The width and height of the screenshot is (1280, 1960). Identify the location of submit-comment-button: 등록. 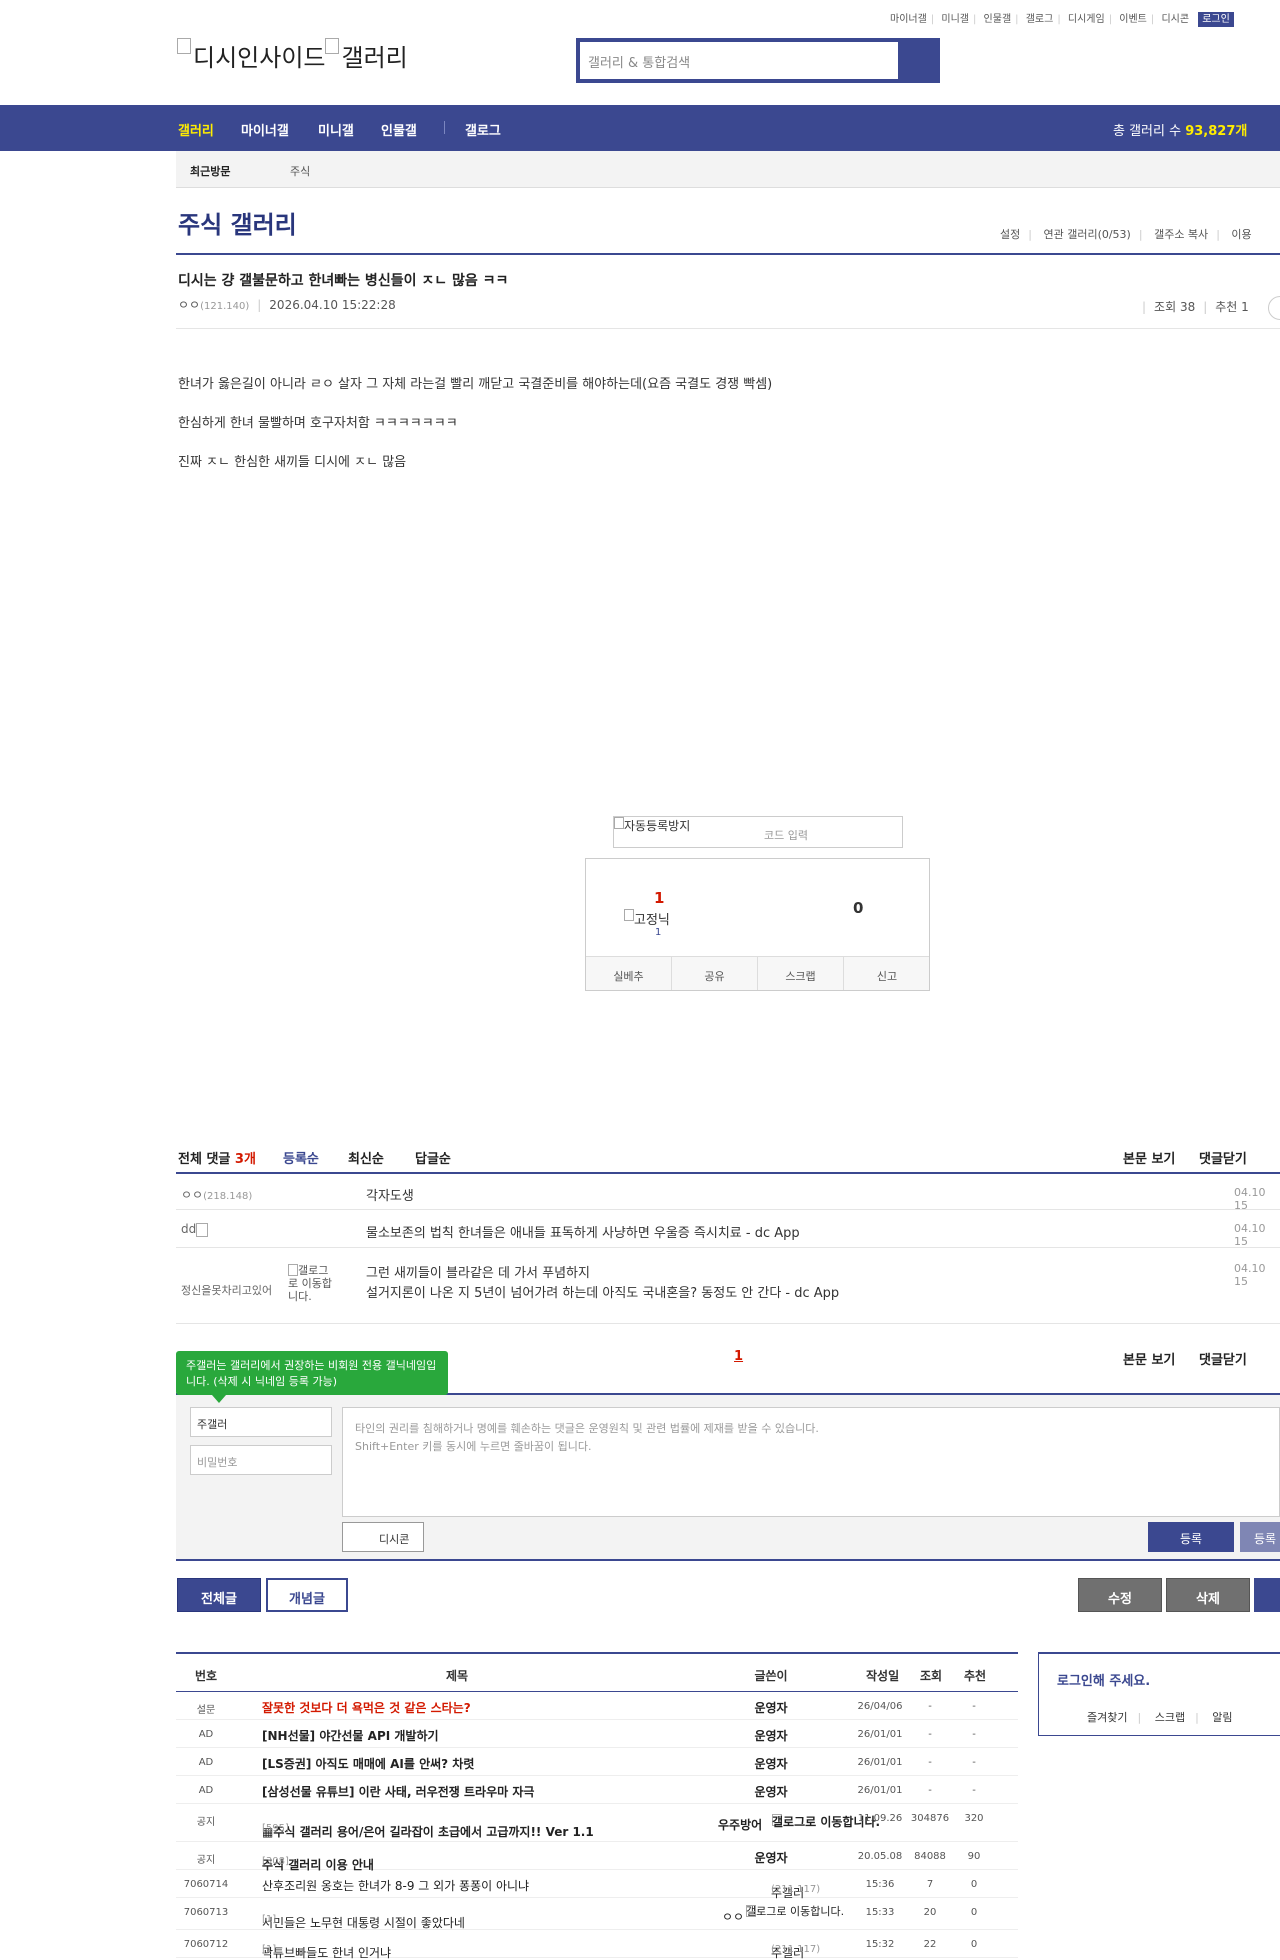
(1191, 1537).